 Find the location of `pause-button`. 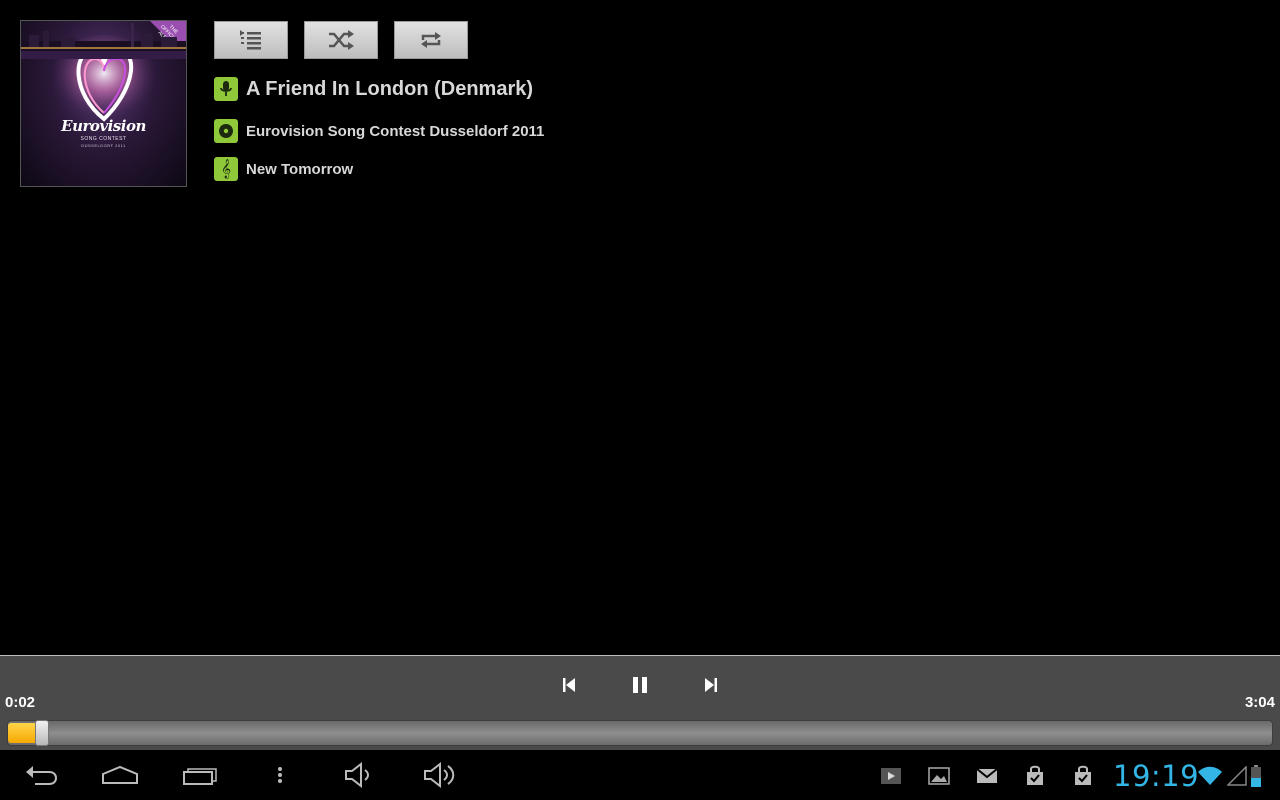

pause-button is located at coordinates (640, 685).